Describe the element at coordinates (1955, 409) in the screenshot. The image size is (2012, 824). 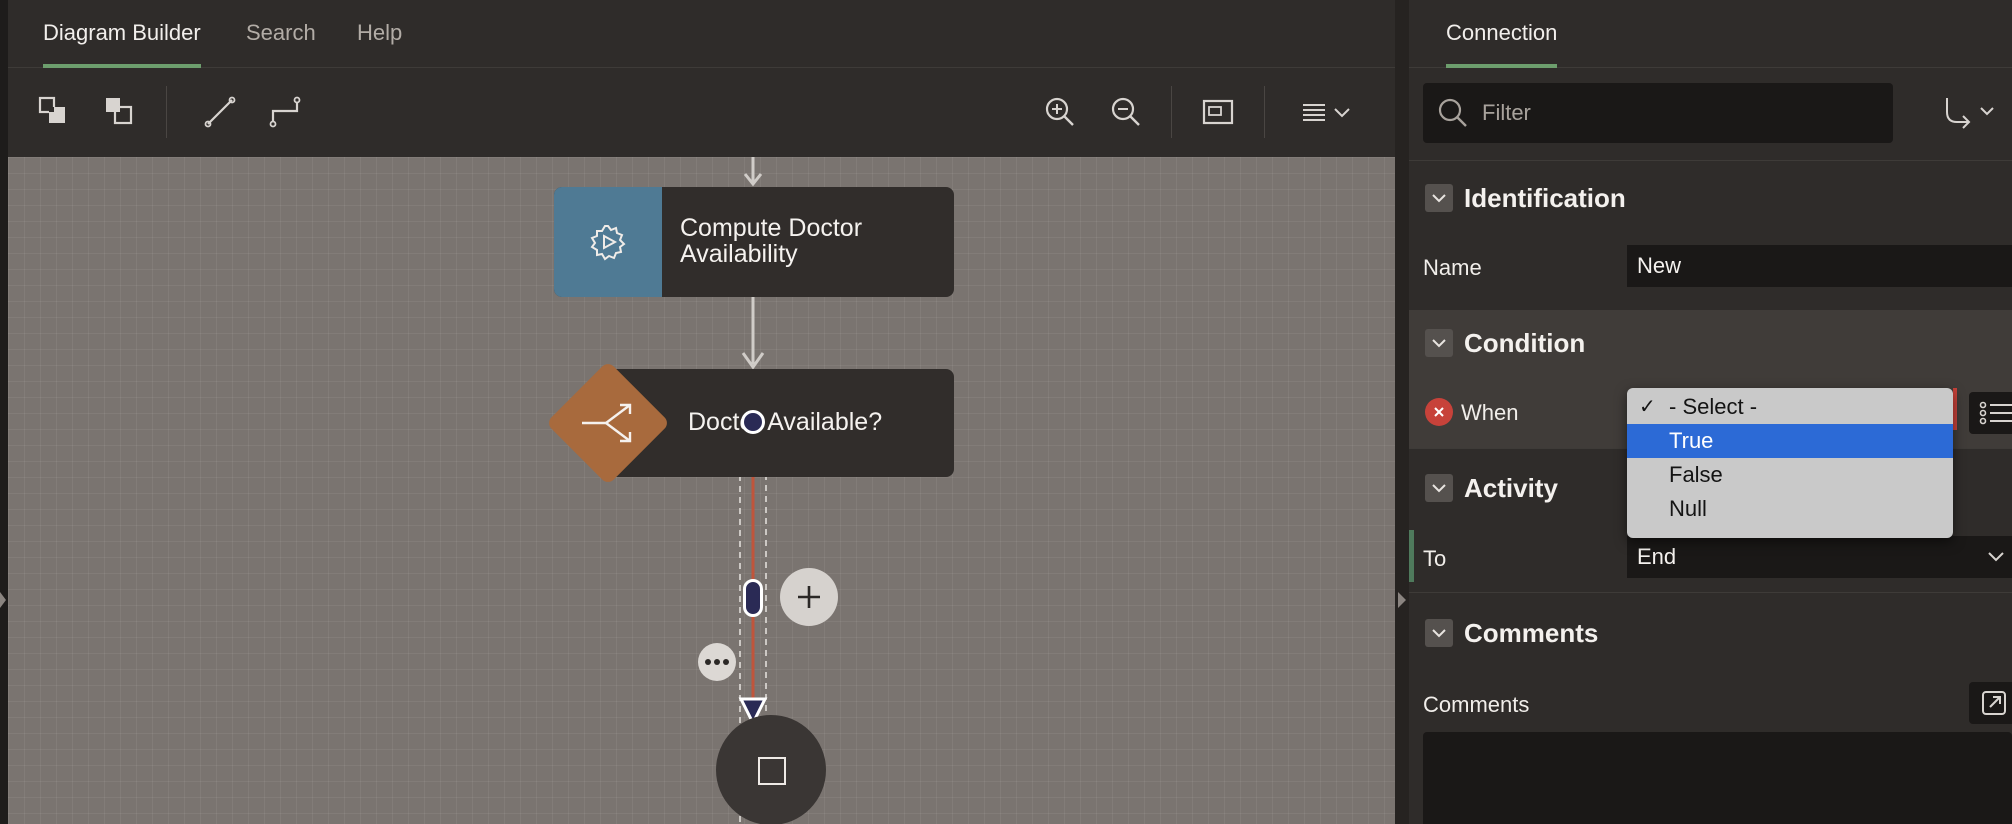
I see `error-marker` at that location.